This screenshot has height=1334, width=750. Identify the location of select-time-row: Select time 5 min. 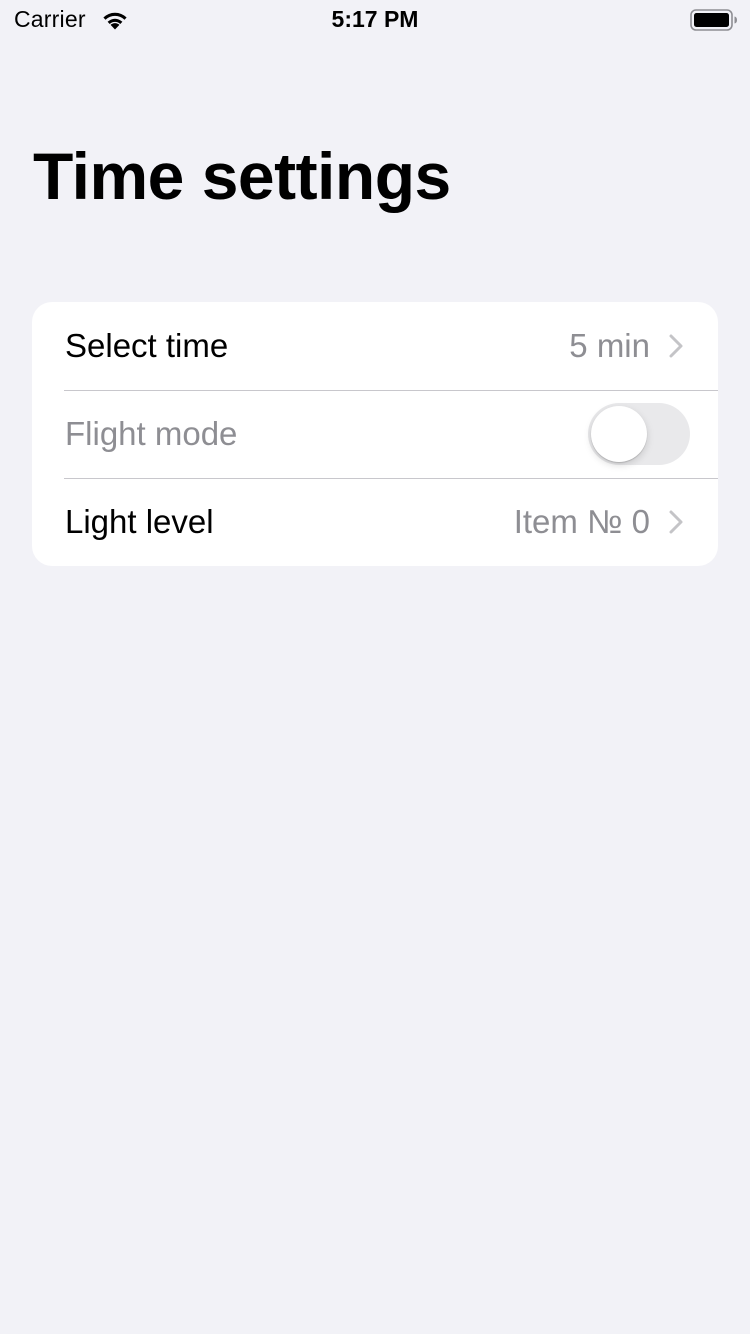
(375, 346).